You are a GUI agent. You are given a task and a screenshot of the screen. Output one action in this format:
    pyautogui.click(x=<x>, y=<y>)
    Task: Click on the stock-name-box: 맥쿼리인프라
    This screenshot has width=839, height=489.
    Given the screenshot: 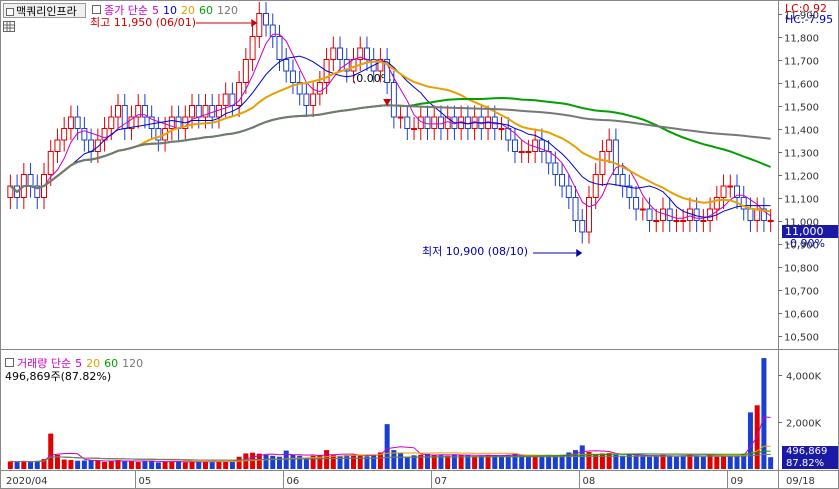 What is the action you would take?
    pyautogui.click(x=44, y=10)
    